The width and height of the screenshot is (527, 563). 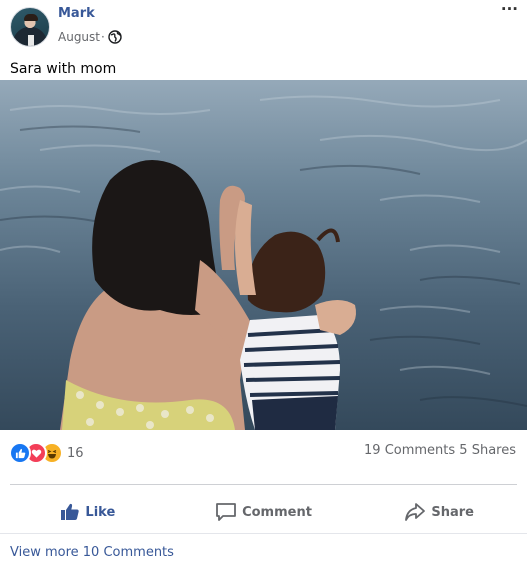 I want to click on comment-icon, so click(x=226, y=512).